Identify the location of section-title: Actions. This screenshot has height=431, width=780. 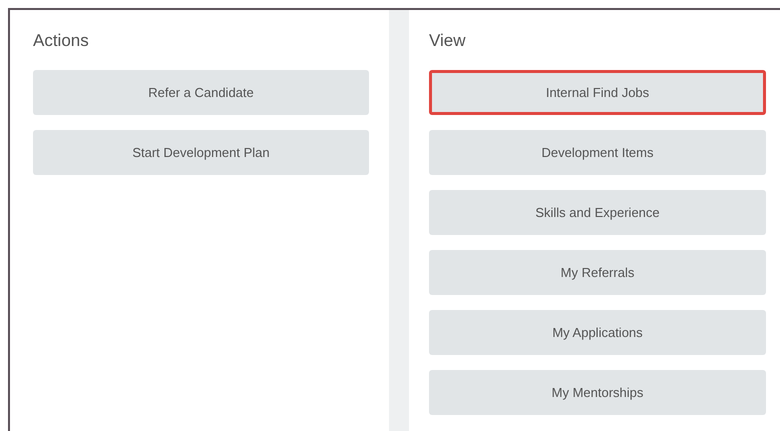
(61, 41).